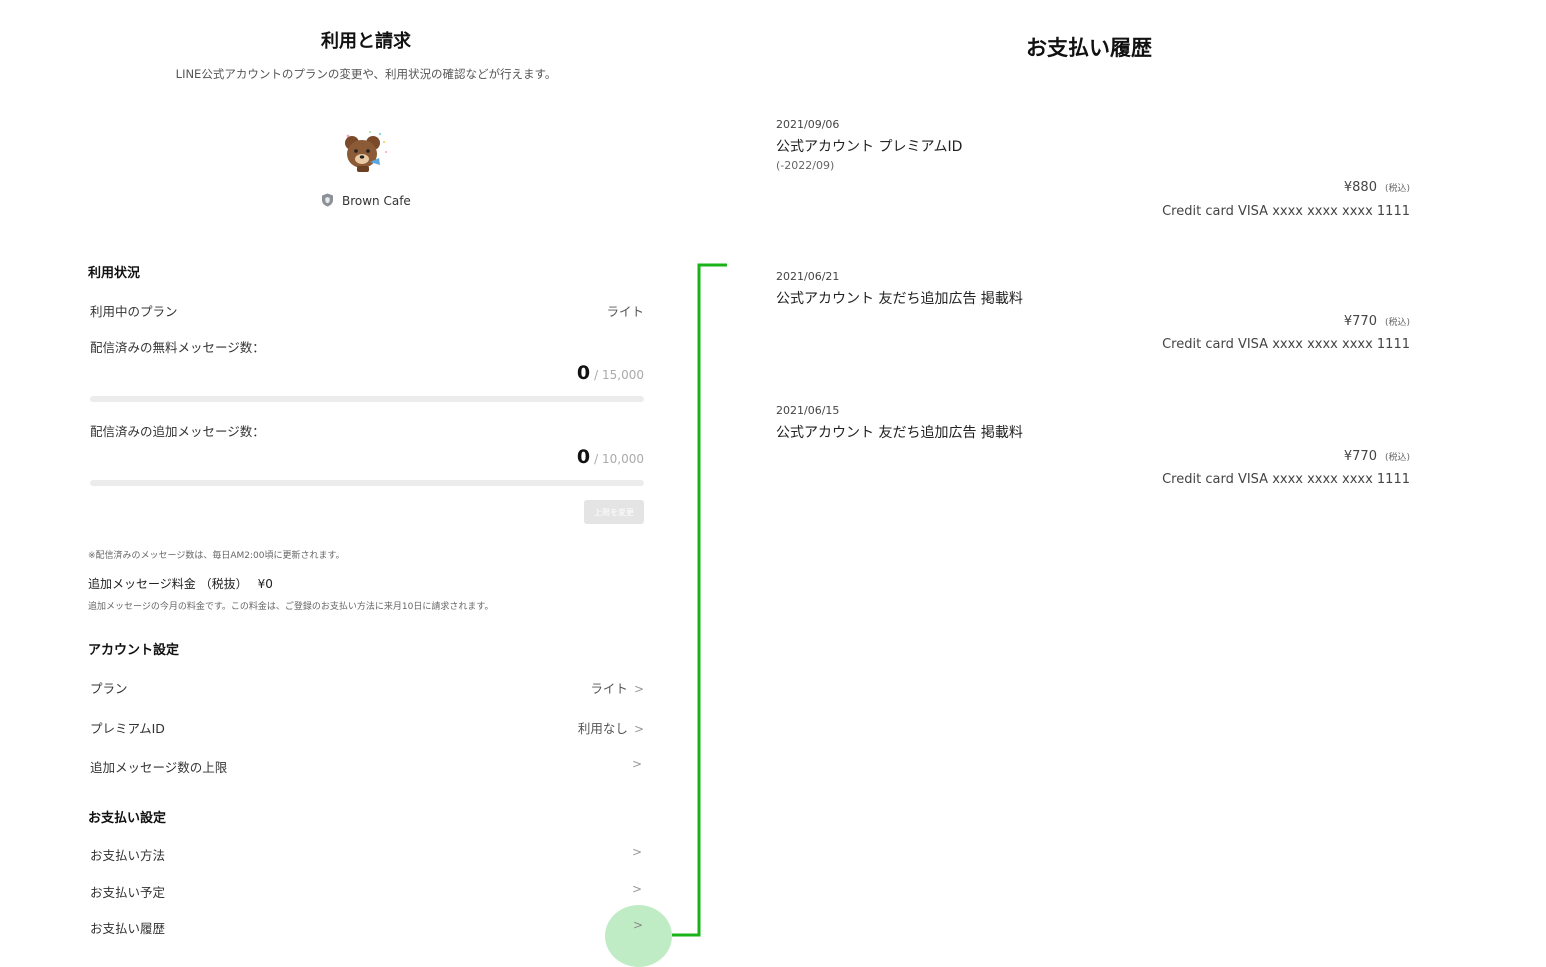  Describe the element at coordinates (109, 687) in the screenshot. I see `plan-setting-label: プラン` at that location.